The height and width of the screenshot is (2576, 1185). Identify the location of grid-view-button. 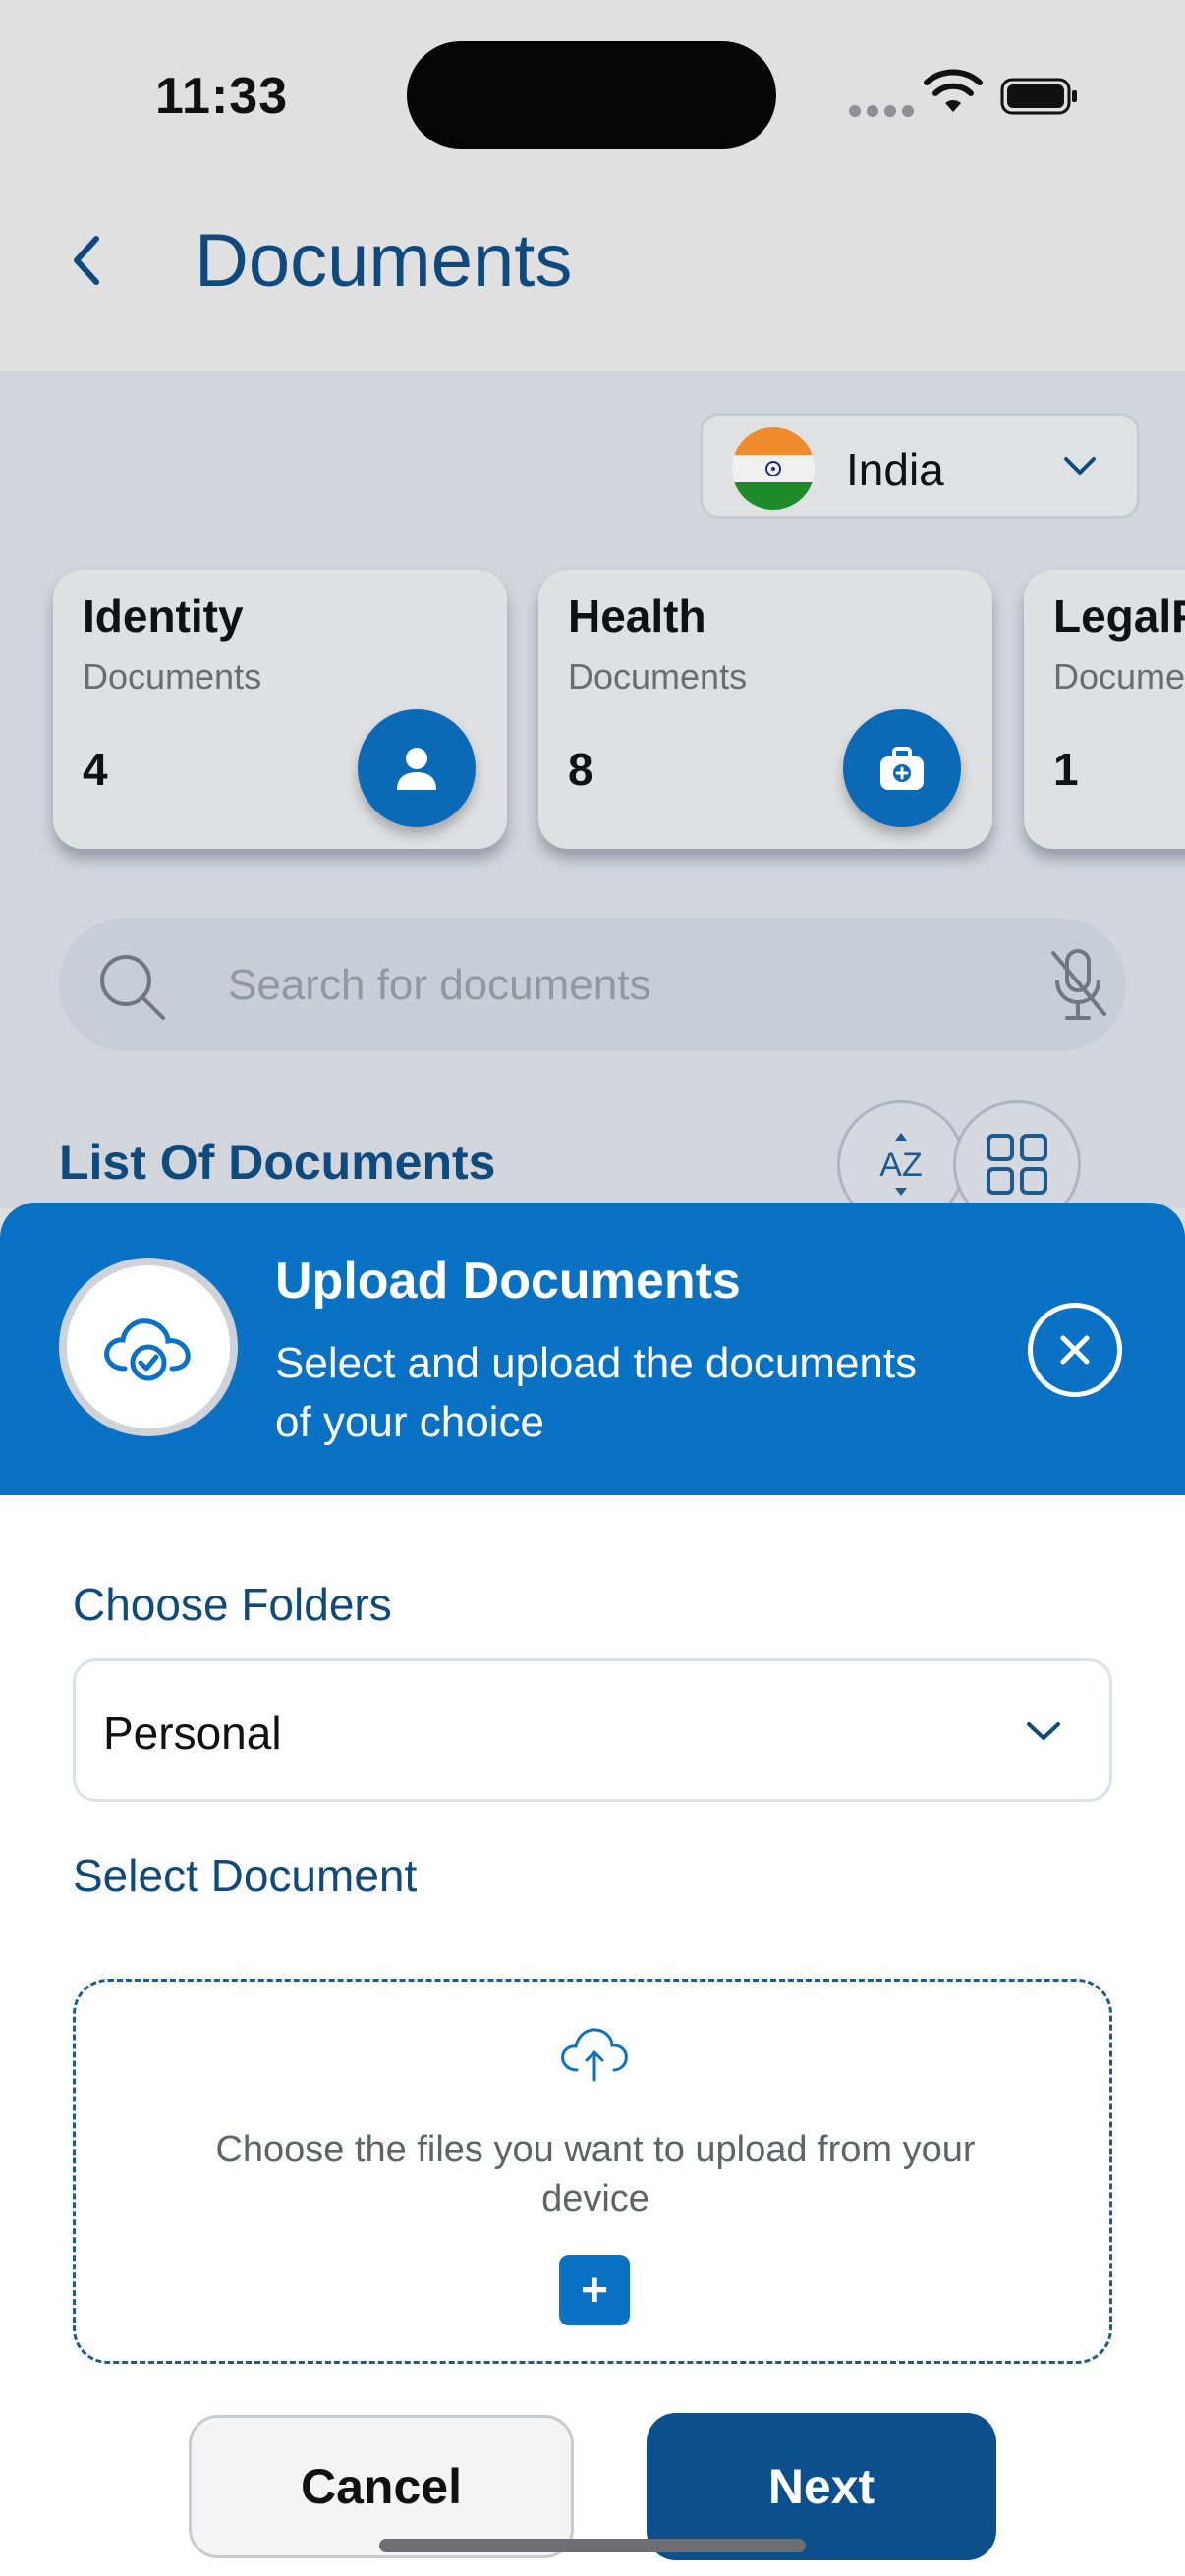
(1017, 1154).